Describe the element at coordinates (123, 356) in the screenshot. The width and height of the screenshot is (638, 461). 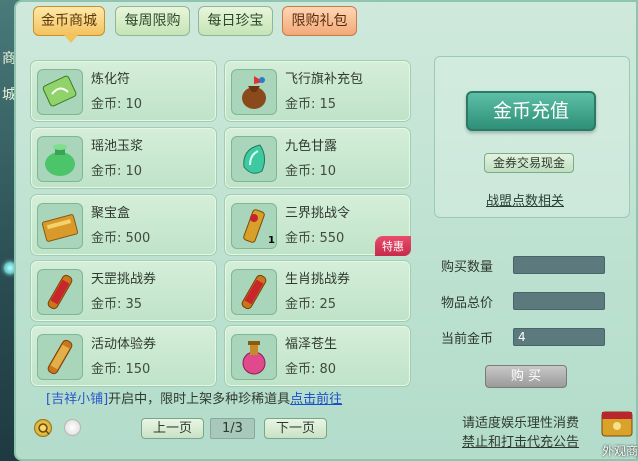
I see `shop-item-card: 活动体验券 金币: 150` at that location.